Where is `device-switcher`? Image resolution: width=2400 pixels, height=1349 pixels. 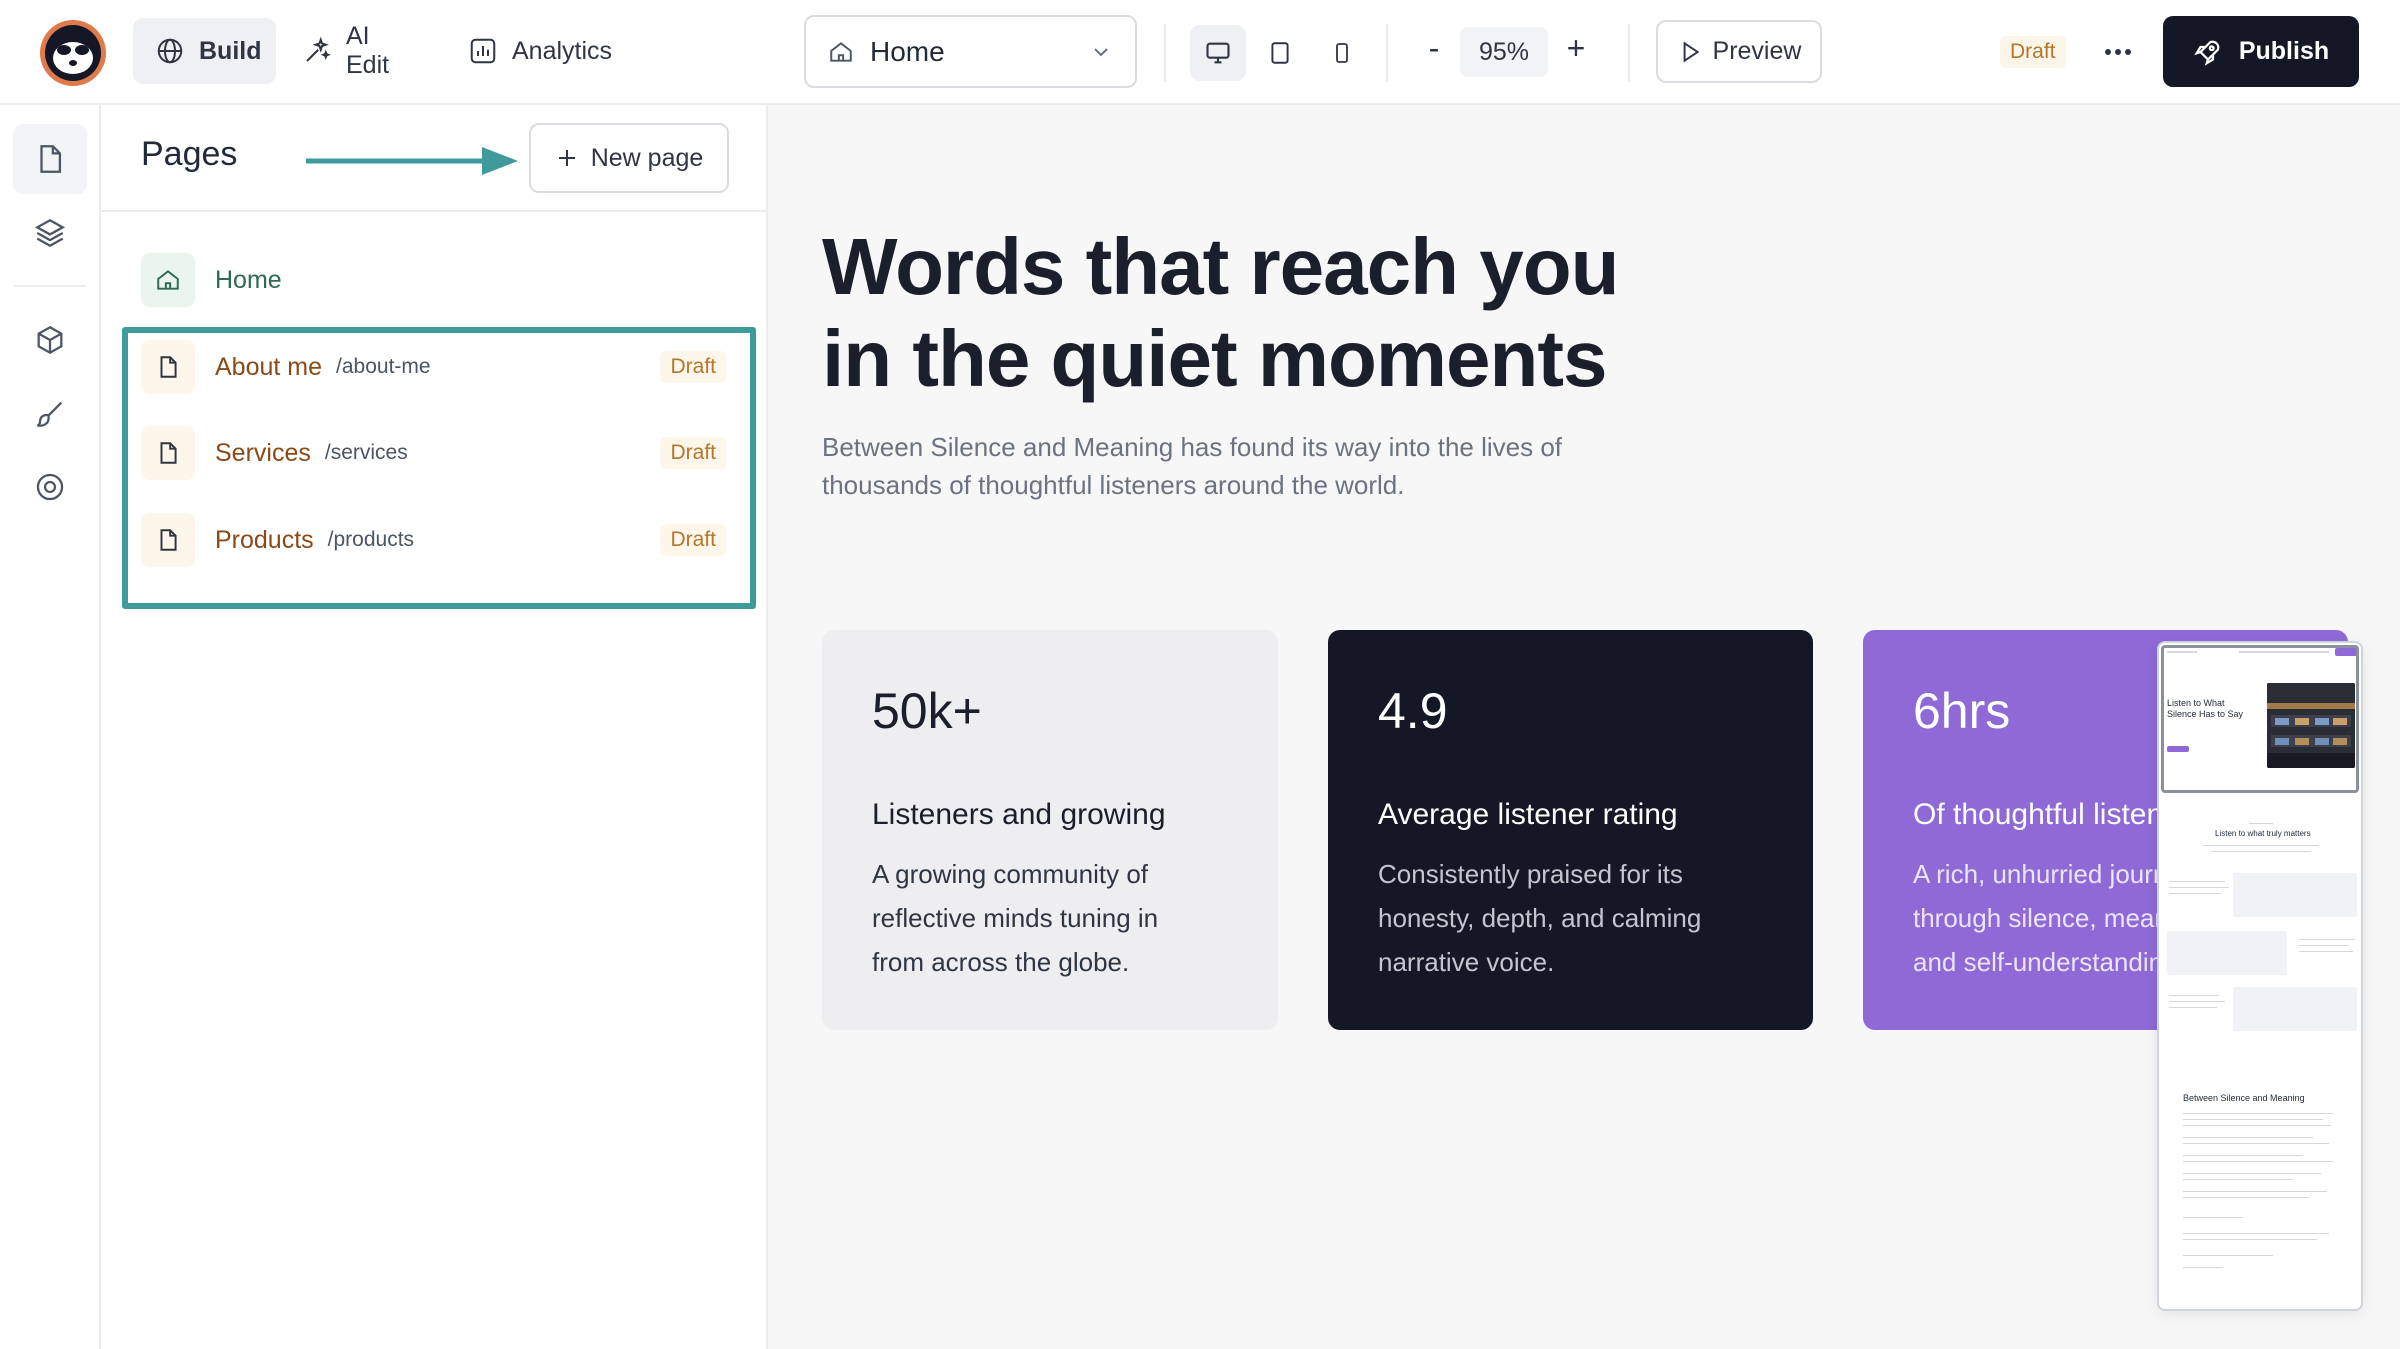
device-switcher is located at coordinates (1280, 53).